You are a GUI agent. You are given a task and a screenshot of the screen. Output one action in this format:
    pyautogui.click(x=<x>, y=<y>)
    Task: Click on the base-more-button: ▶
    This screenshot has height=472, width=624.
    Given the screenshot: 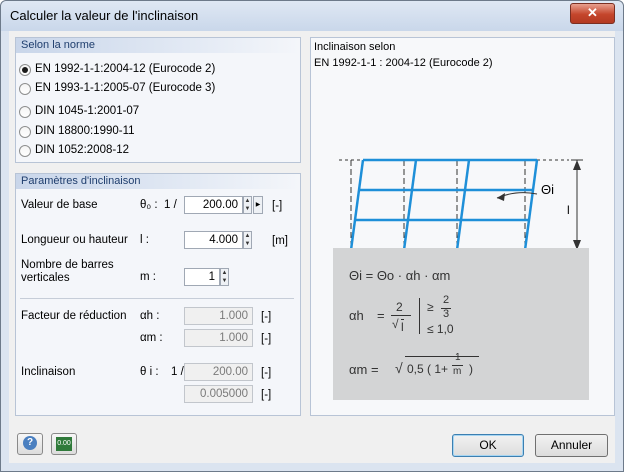 What is the action you would take?
    pyautogui.click(x=258, y=205)
    